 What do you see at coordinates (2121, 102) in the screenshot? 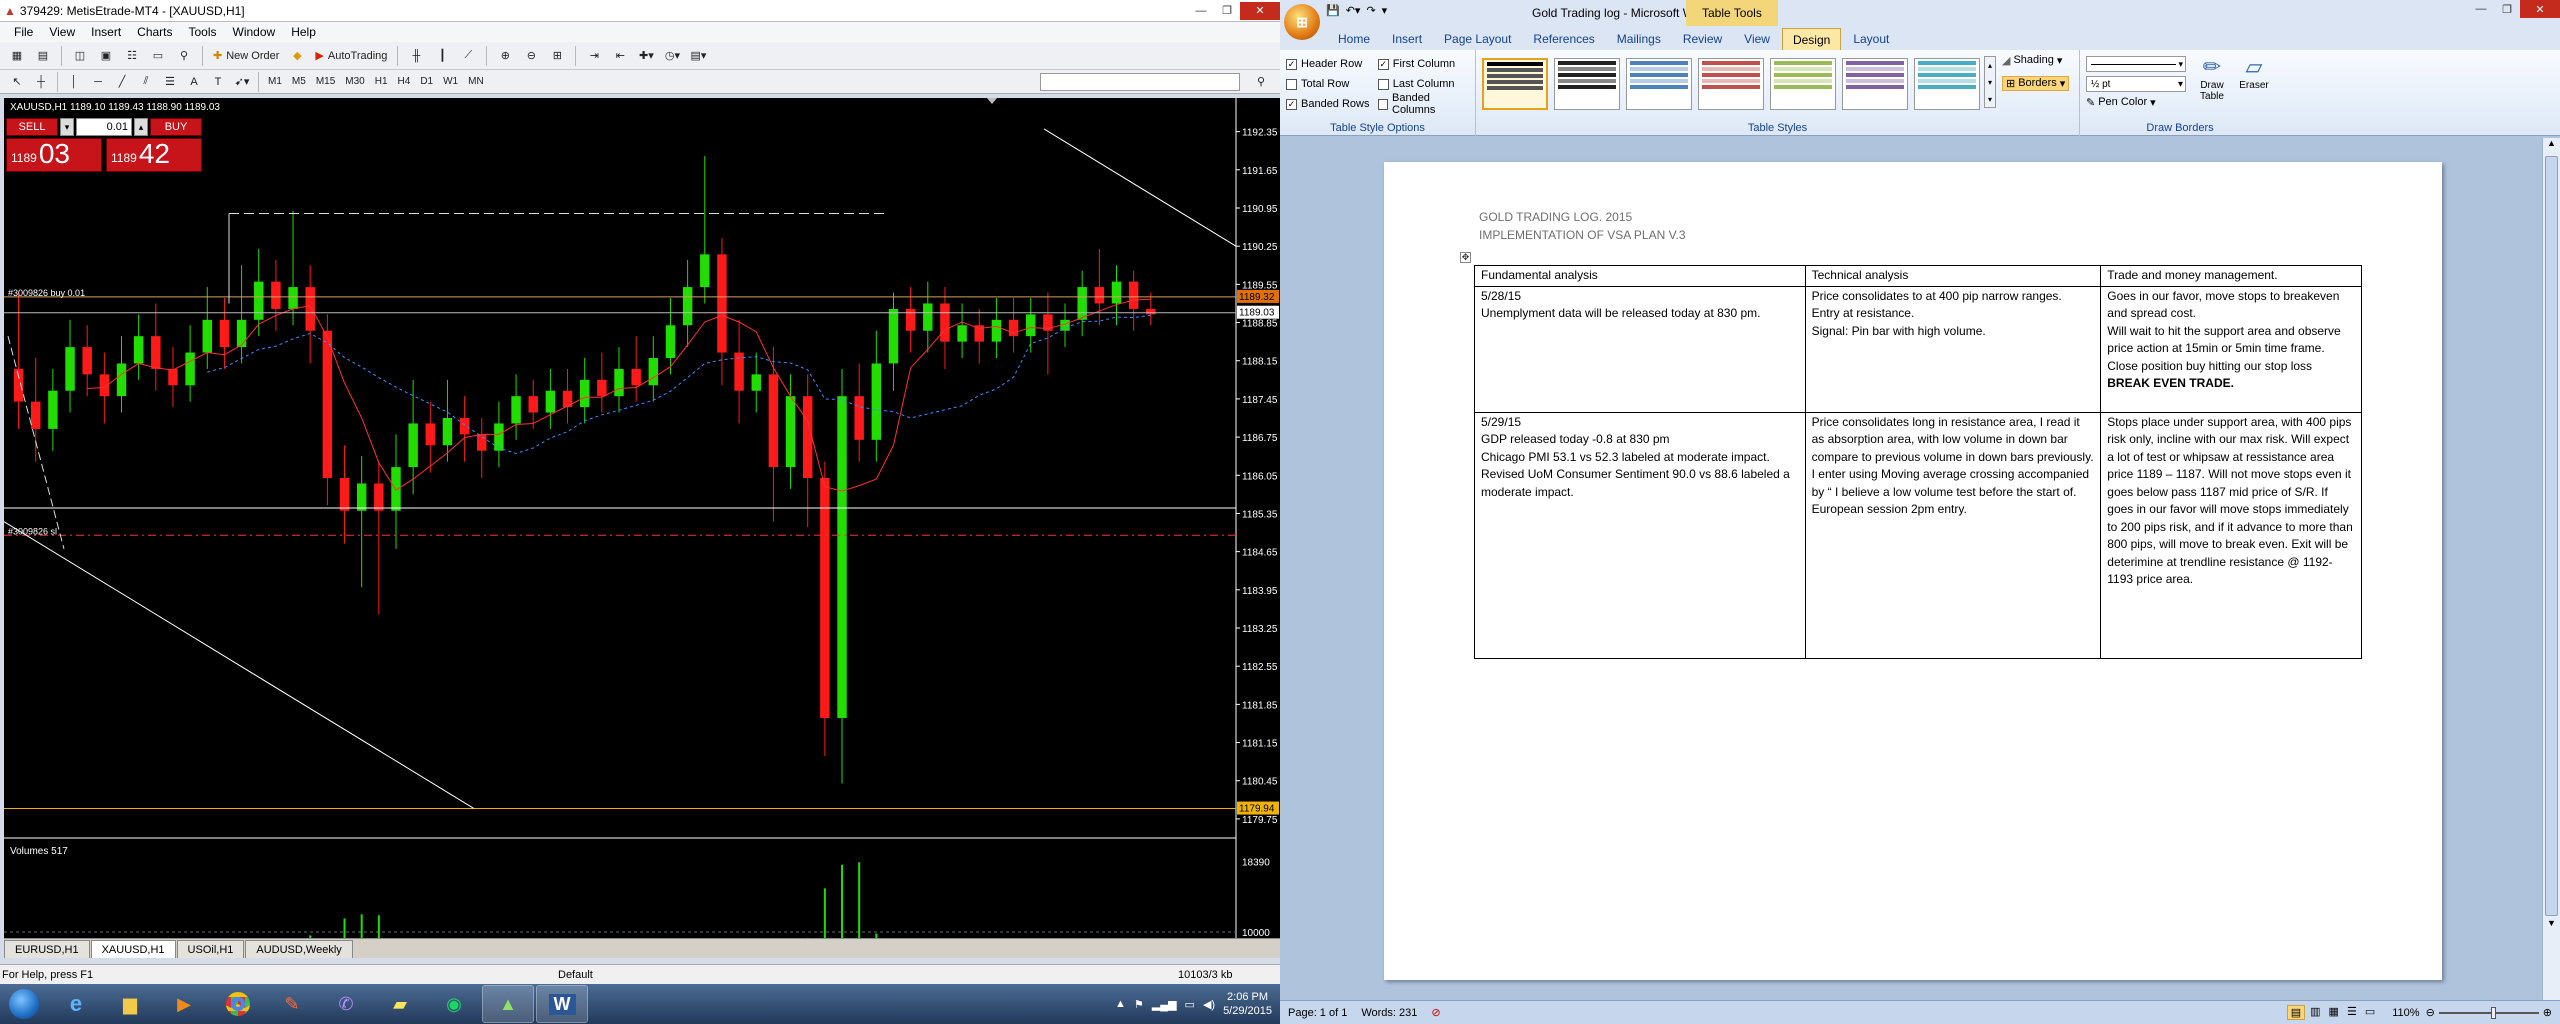
I see `pen-color-button: ✎ Pen Color ▾` at bounding box center [2121, 102].